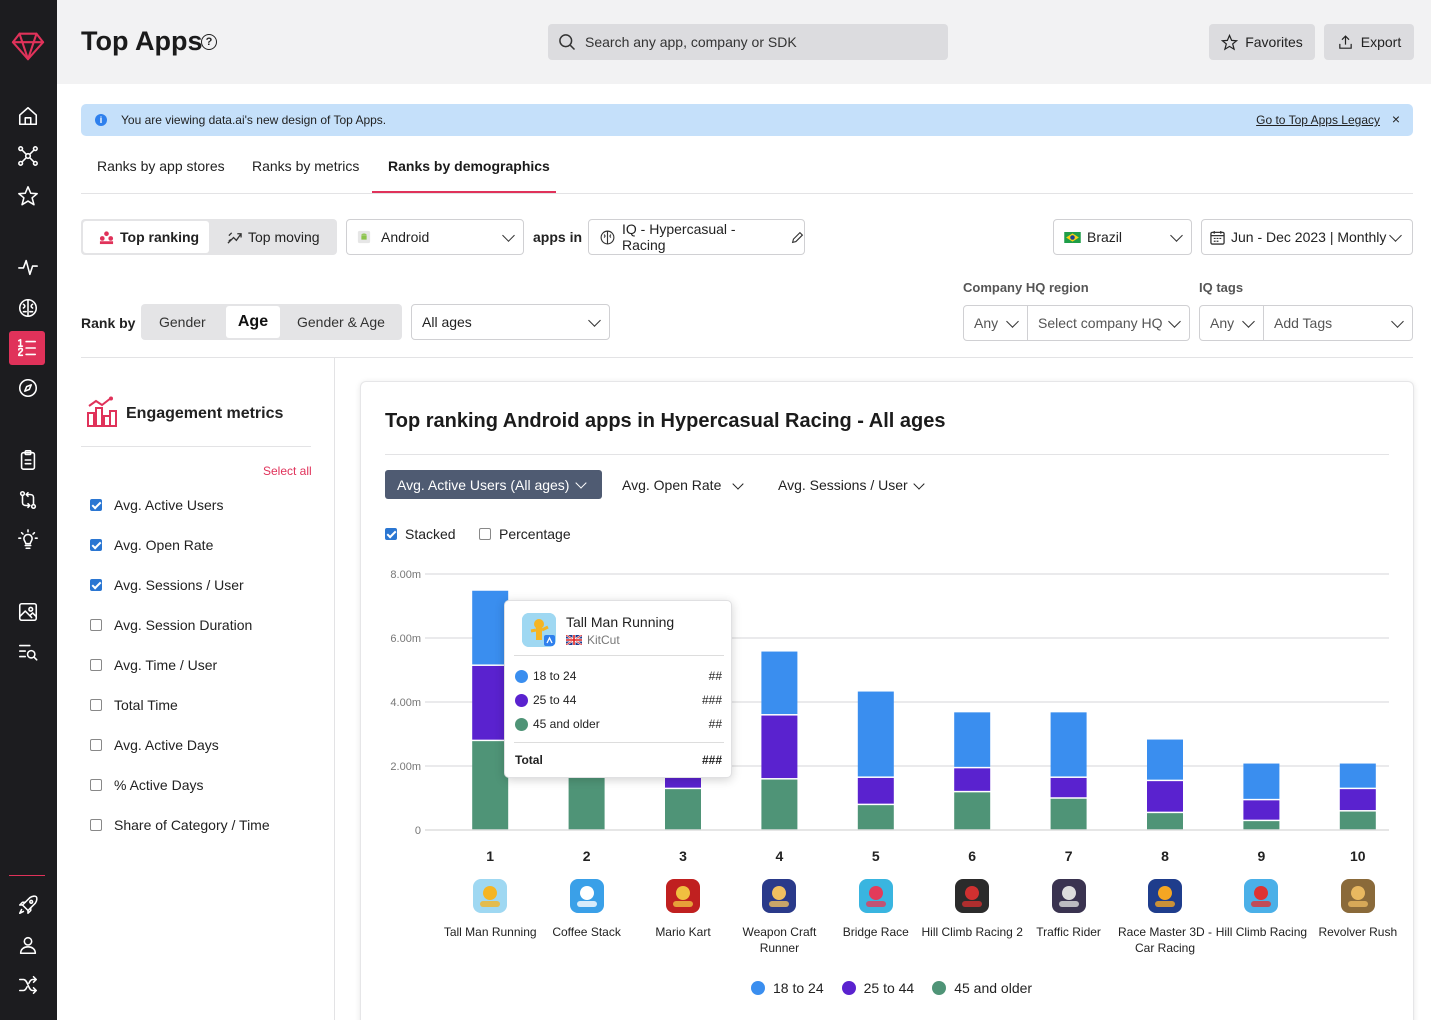 The height and width of the screenshot is (1020, 1431). What do you see at coordinates (1231, 323) in the screenshot?
I see `iq-tags-any-dropdown: Any` at bounding box center [1231, 323].